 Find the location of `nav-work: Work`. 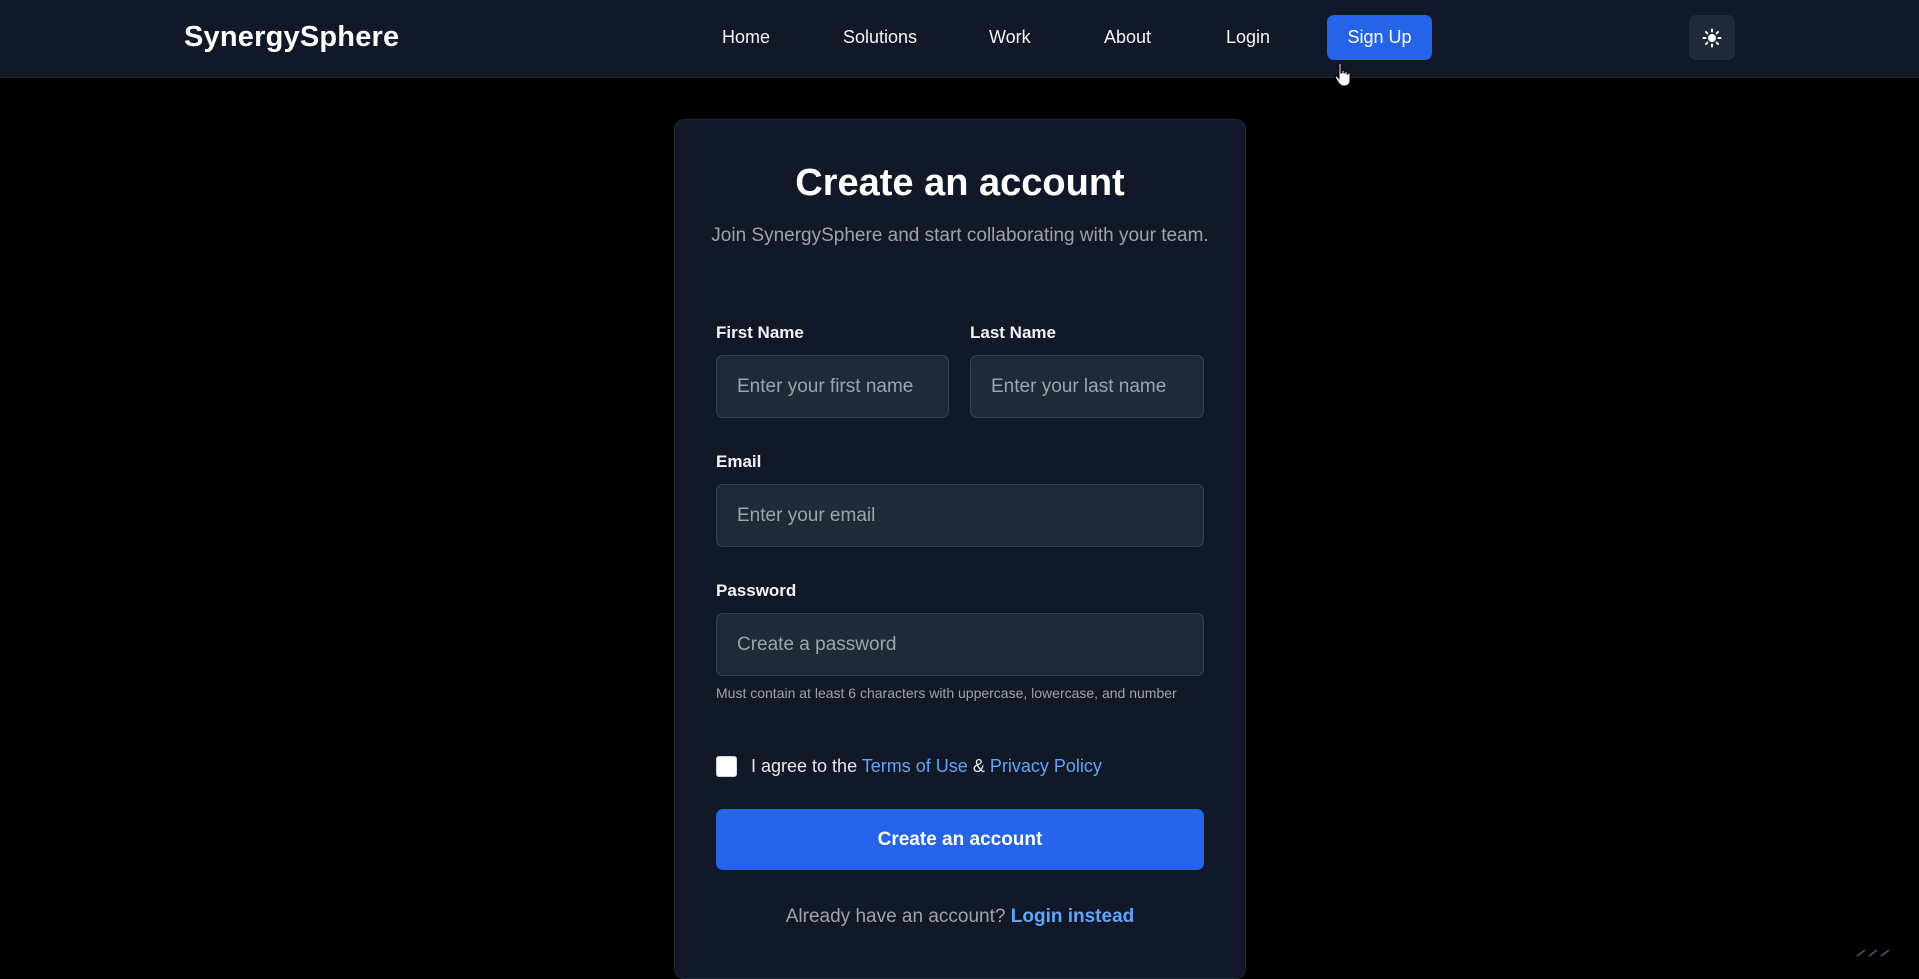

nav-work: Work is located at coordinates (1010, 37).